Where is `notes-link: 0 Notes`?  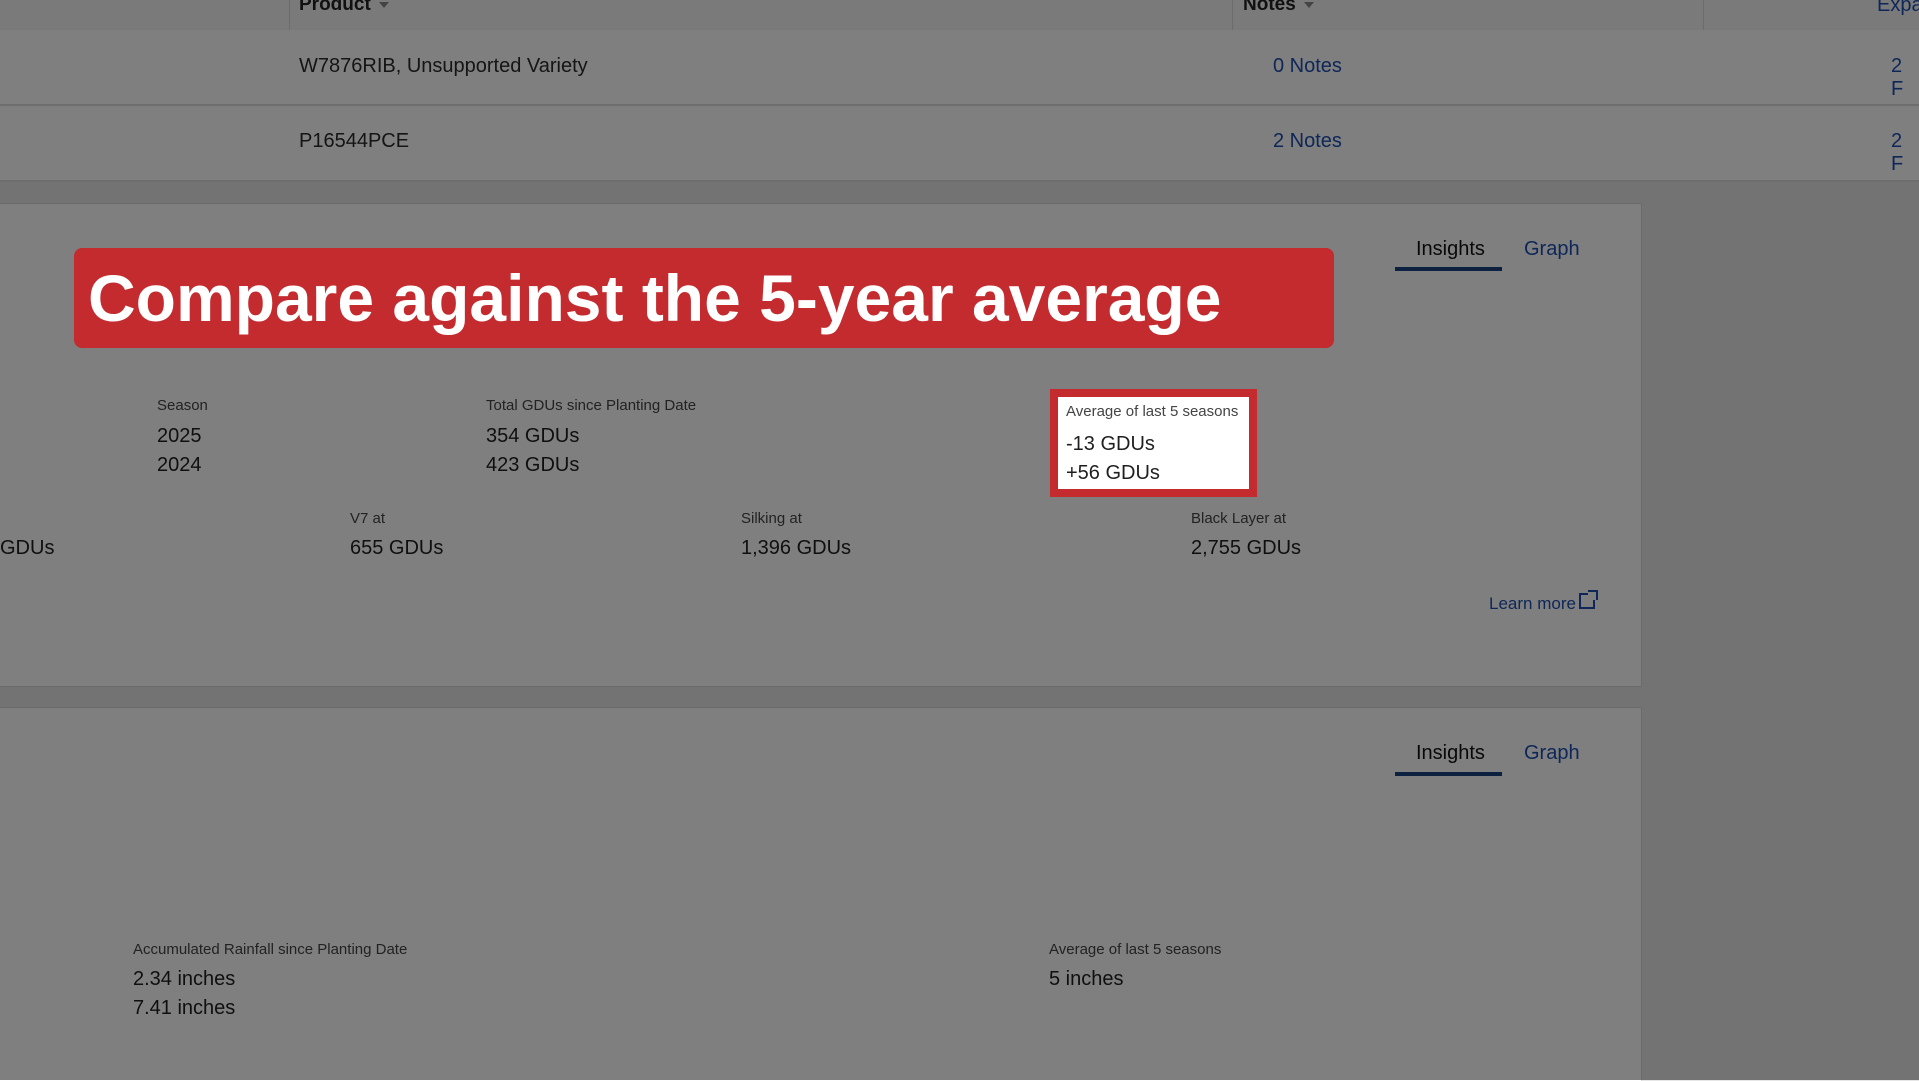 notes-link: 0 Notes is located at coordinates (1307, 66).